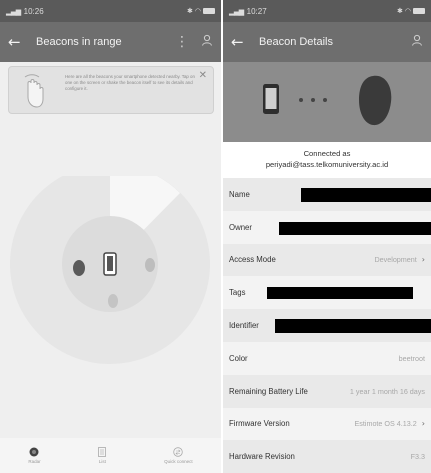  I want to click on nav-radar: Radar, so click(34, 455).